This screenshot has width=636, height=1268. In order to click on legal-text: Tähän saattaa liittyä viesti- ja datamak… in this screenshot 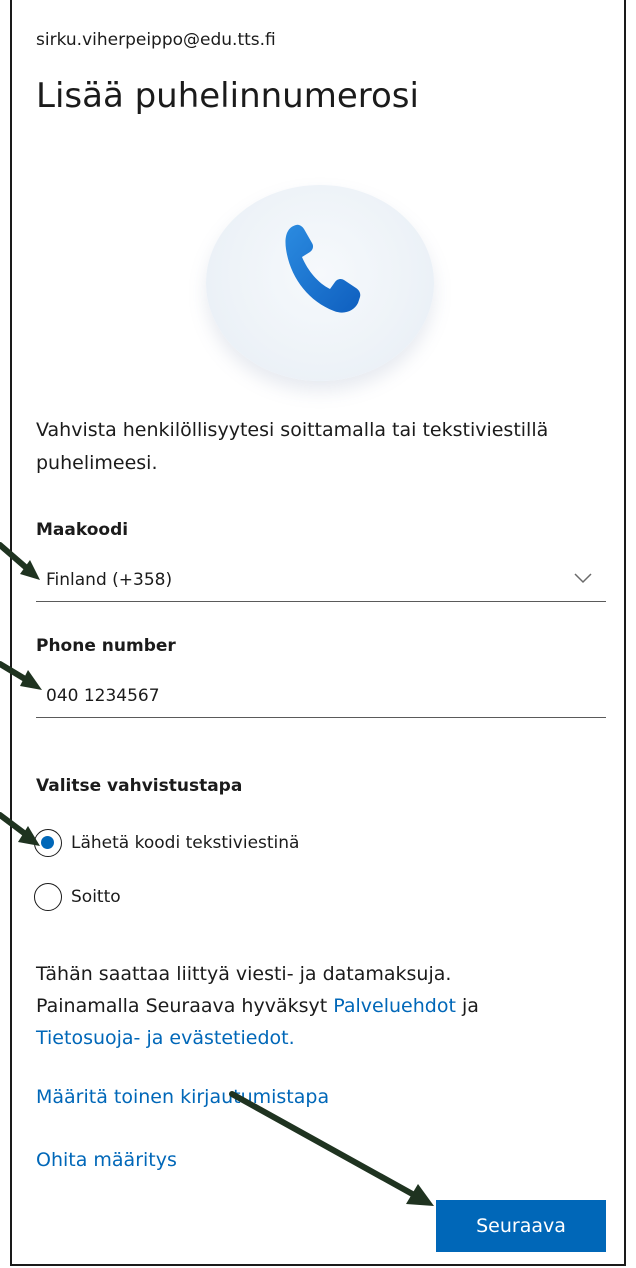, I will do `click(326, 1006)`.